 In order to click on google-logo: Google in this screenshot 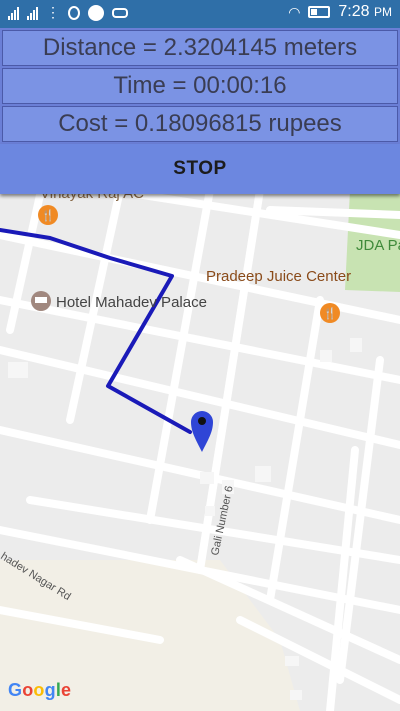, I will do `click(40, 690)`.